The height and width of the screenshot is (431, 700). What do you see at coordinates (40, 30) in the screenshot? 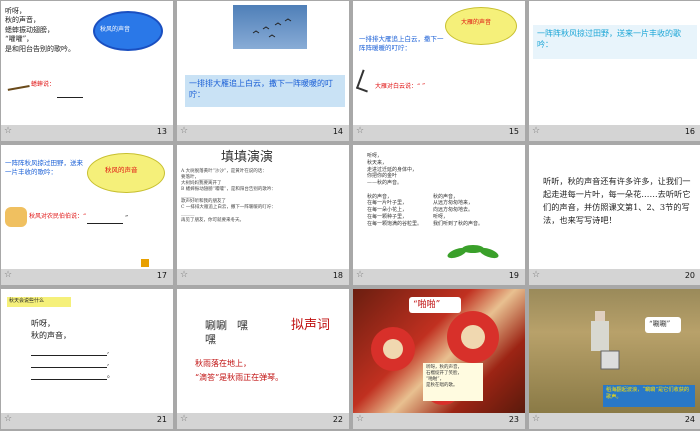
I see `slide-text: 听呀， 秋的声音， 蟋蟀振动翅膀， “嚯嚯”， 是和阳台告别的歌吟。` at bounding box center [40, 30].